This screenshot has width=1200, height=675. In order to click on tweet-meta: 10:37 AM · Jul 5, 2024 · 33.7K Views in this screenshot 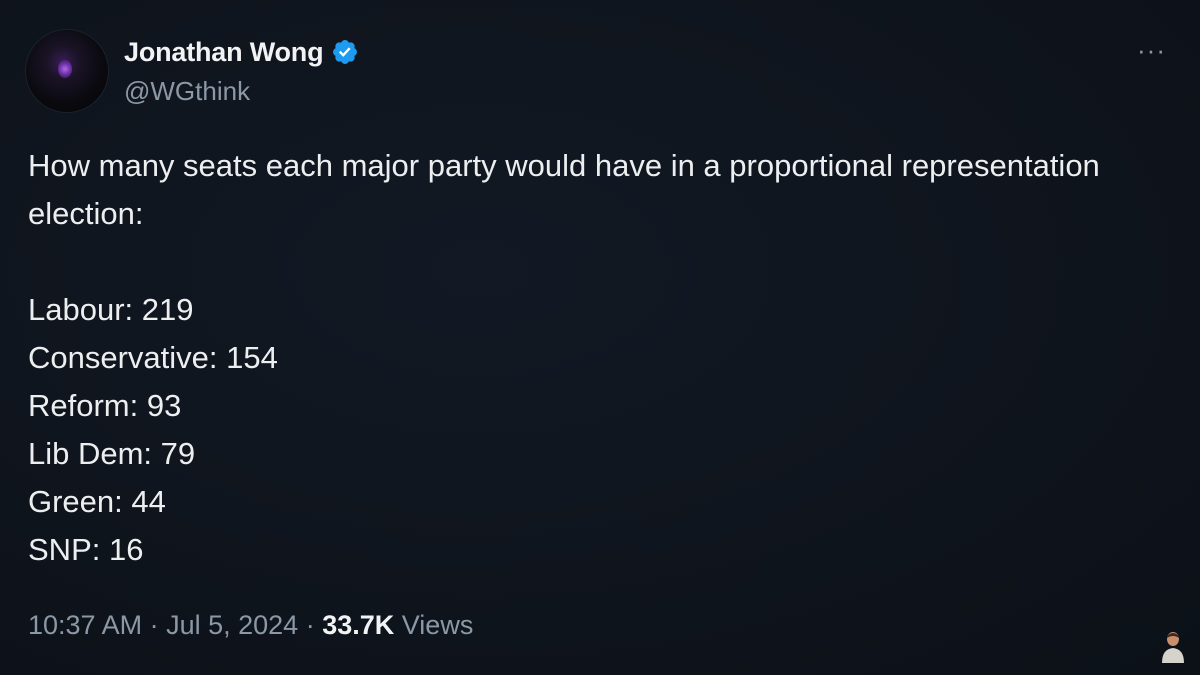, I will do `click(250, 625)`.